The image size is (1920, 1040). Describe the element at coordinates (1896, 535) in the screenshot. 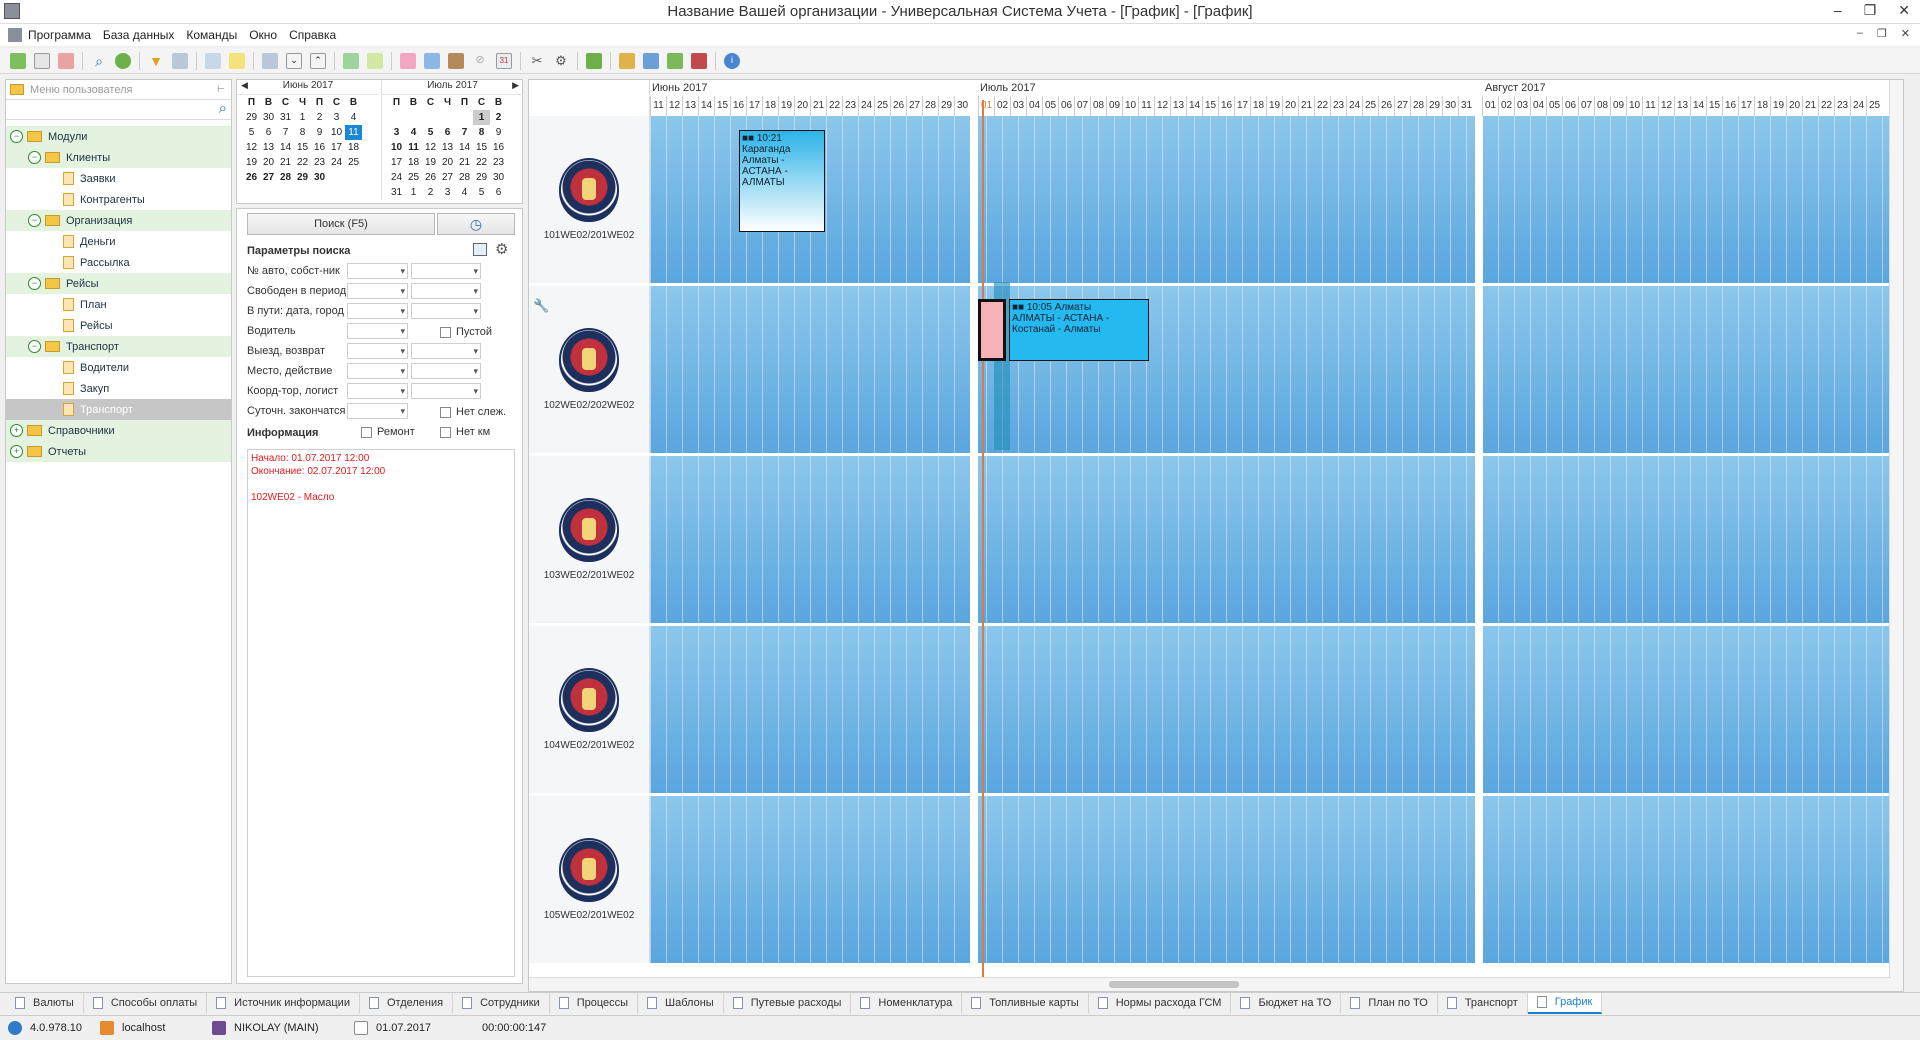

I see `vertical-scrollbar` at that location.